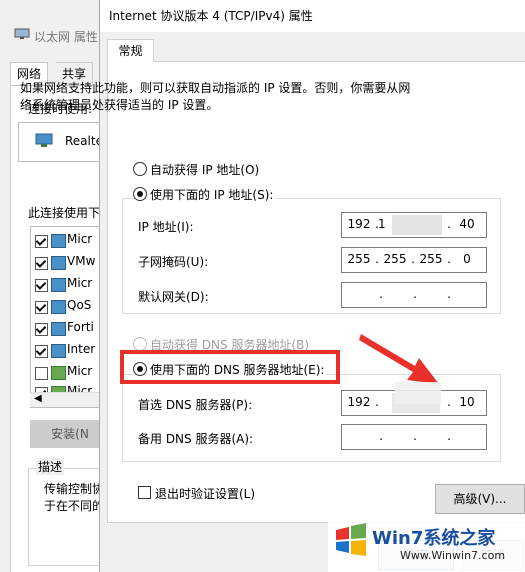 The width and height of the screenshot is (525, 572). I want to click on subnet-octet-2: 255, so click(395, 259).